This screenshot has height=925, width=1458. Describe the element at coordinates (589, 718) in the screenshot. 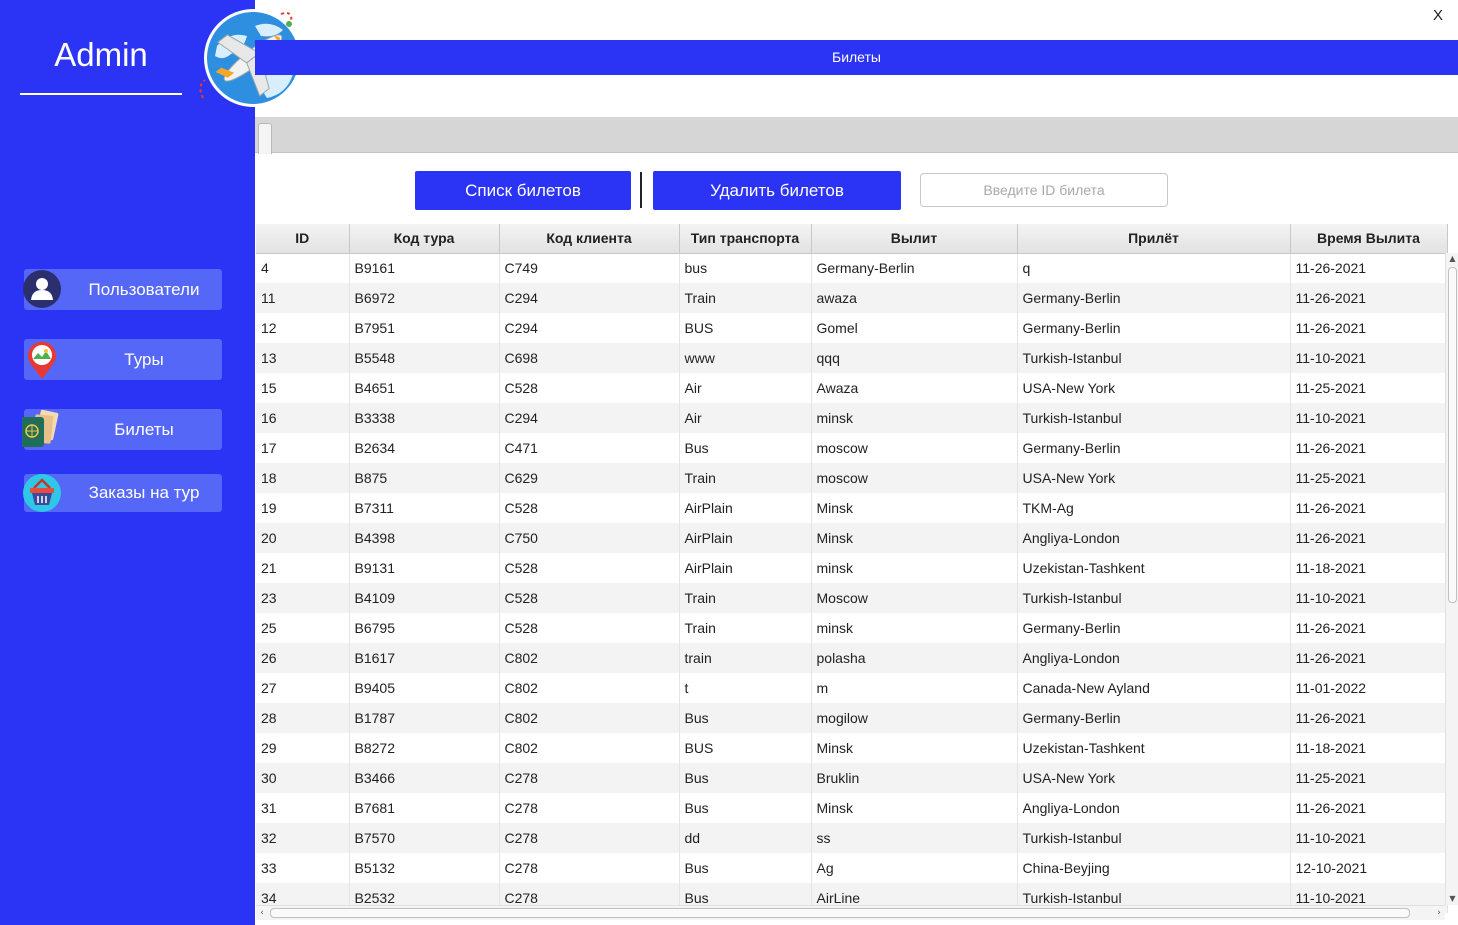

I see `table-cell: C802` at that location.